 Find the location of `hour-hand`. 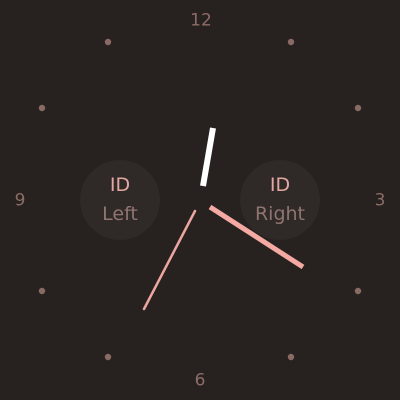

hour-hand is located at coordinates (208, 157).